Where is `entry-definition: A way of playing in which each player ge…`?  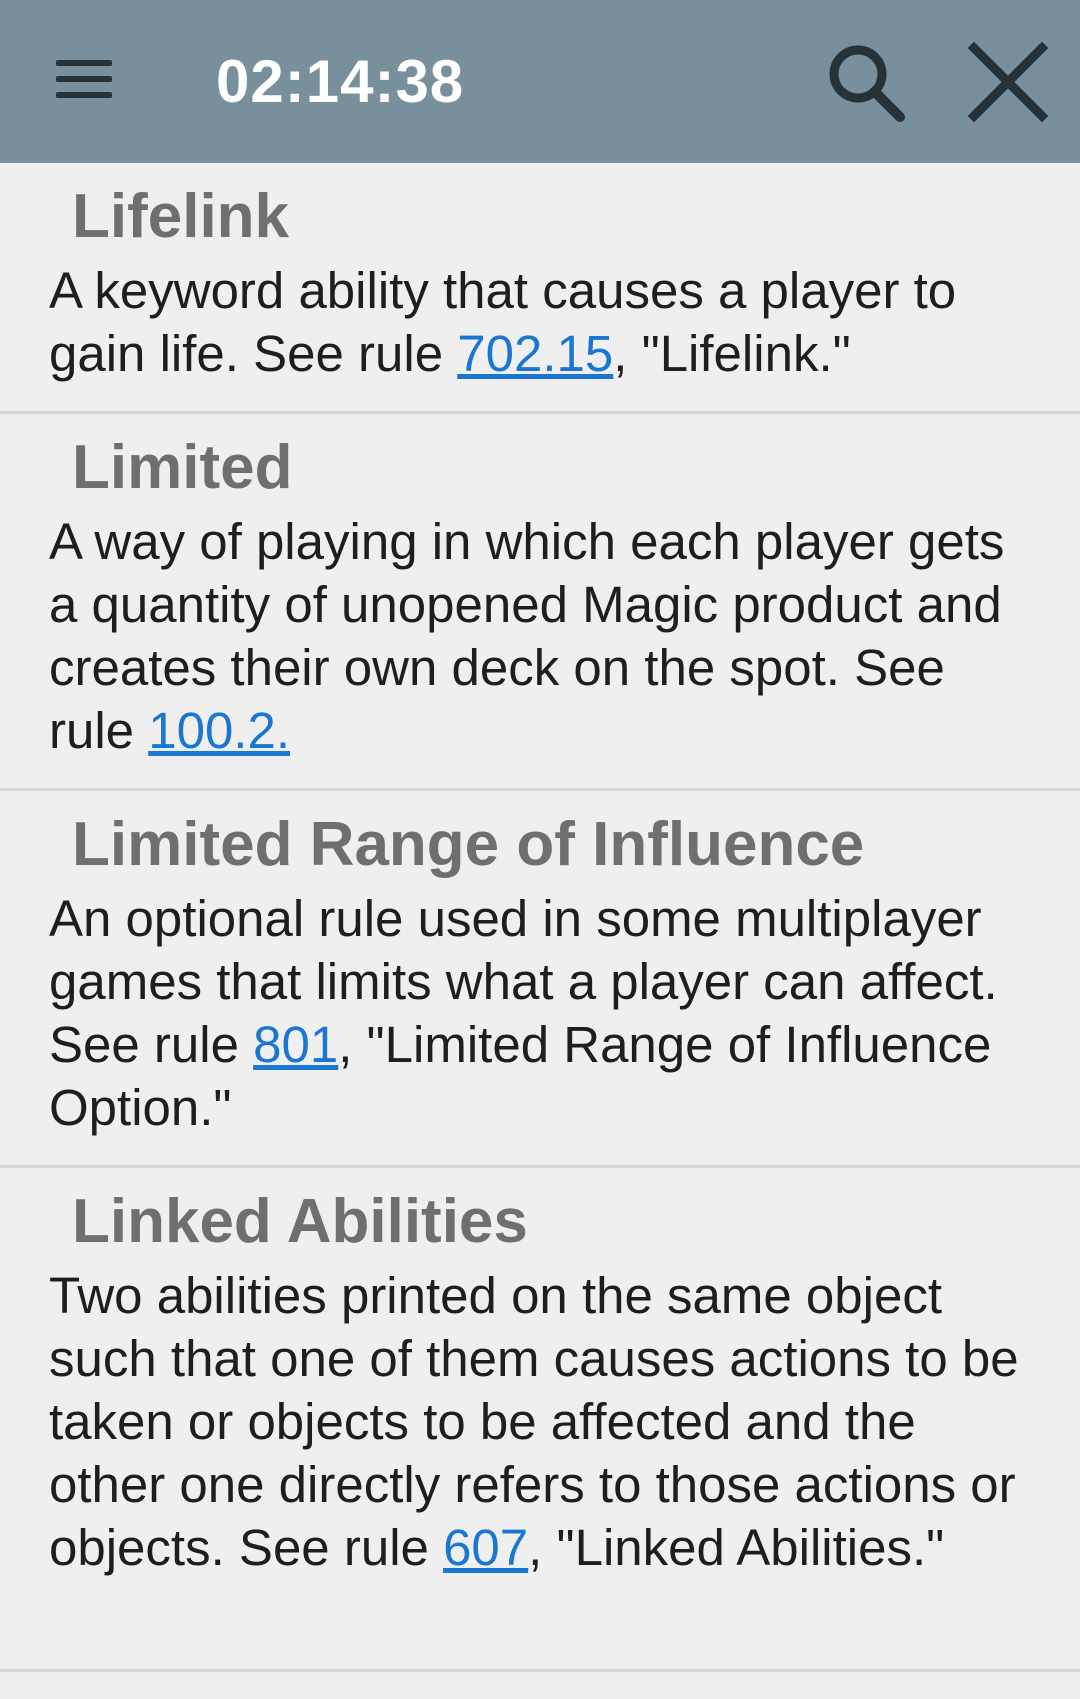
entry-definition: A way of playing in which each player ge… is located at coordinates (544, 636).